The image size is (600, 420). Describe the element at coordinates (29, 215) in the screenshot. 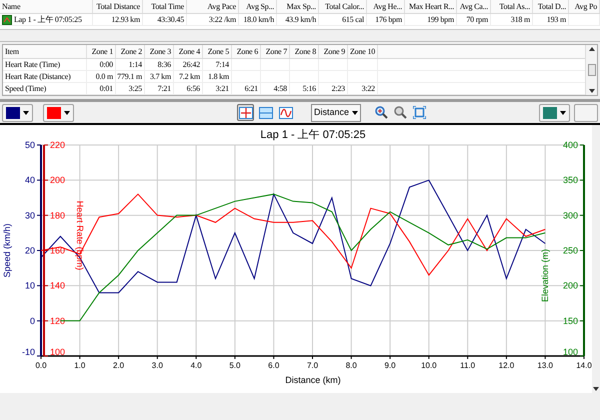

I see `axis-tick-label: 30` at that location.